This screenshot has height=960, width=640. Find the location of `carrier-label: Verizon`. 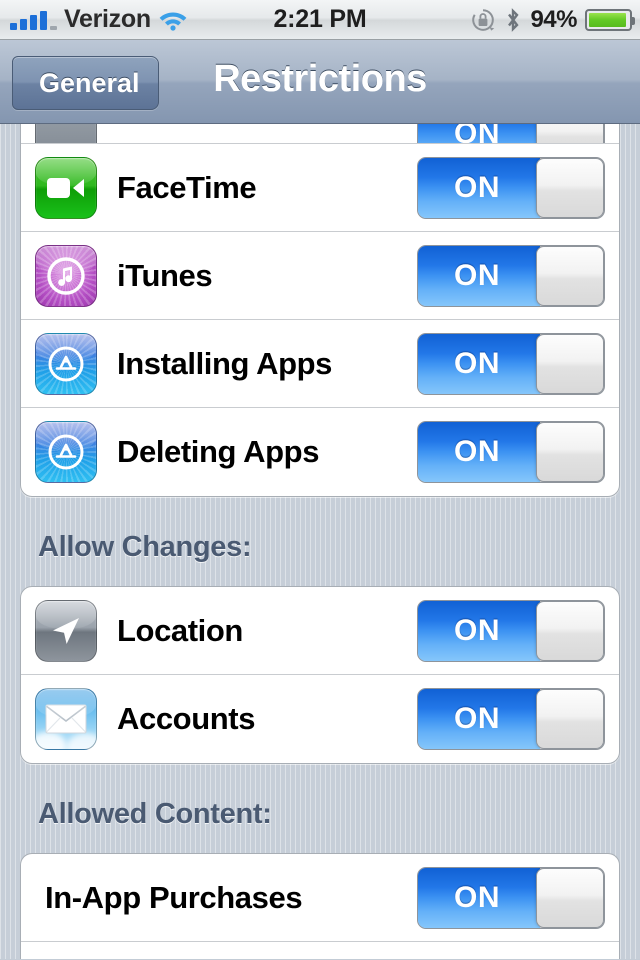

carrier-label: Verizon is located at coordinates (107, 19).